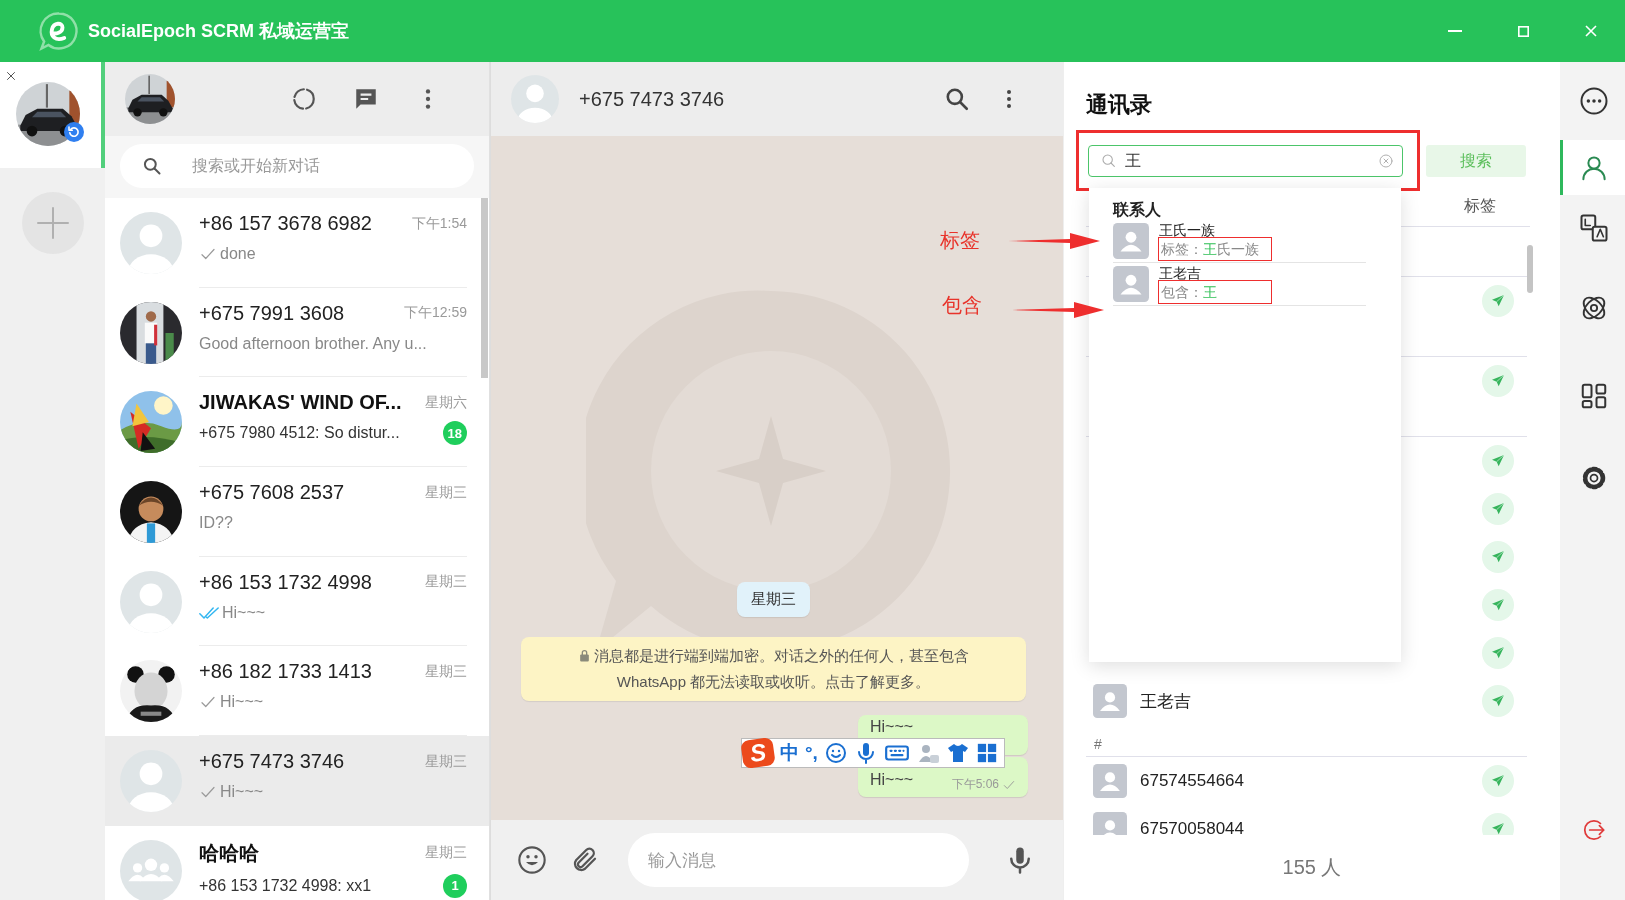 The width and height of the screenshot is (1625, 900). I want to click on contact-name: +675 7473 3746, so click(272, 762).